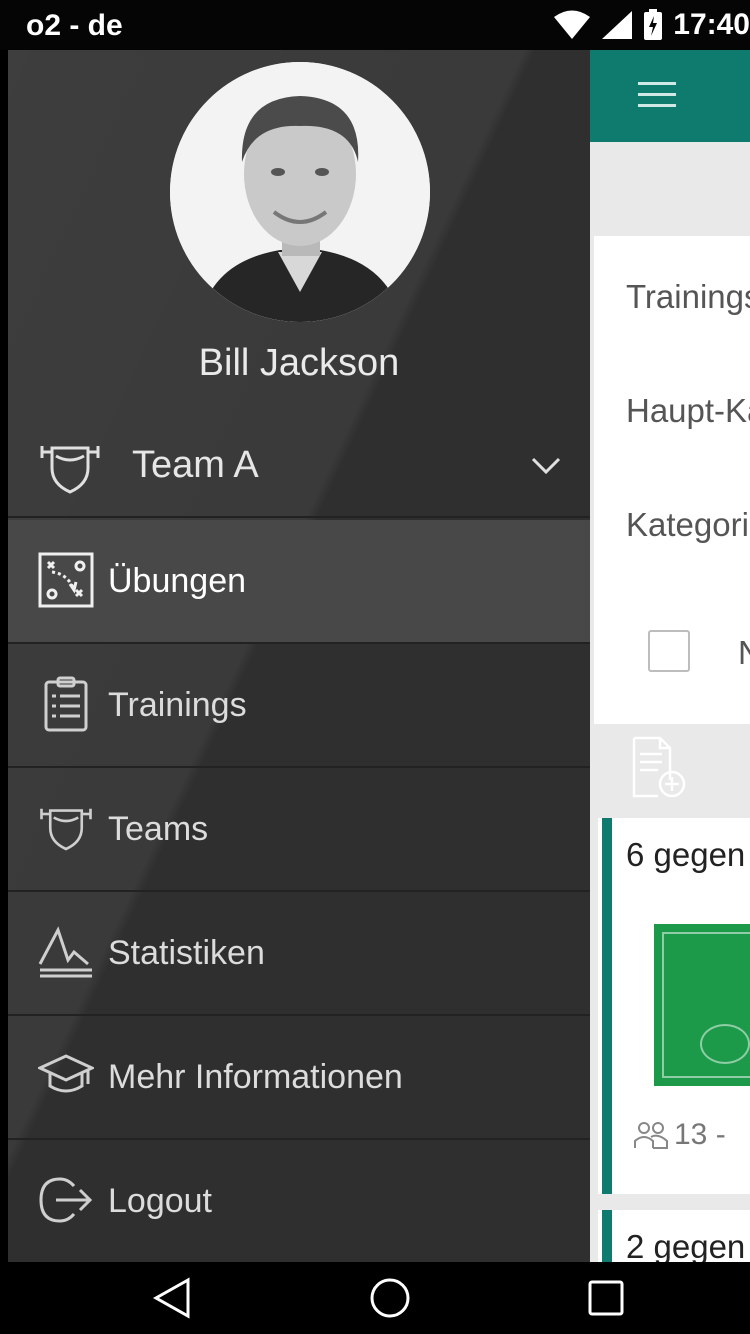 The image size is (750, 1334). I want to click on menu-item-label: Statistiken, so click(186, 953).